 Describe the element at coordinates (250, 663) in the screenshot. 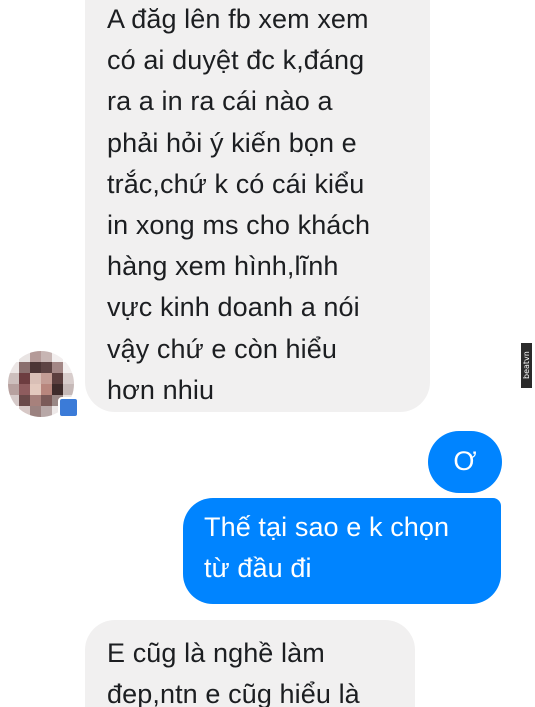

I see `incoming-message-bubble: E cũg là nghề làm đep,ntn e cũg hiểu là` at that location.